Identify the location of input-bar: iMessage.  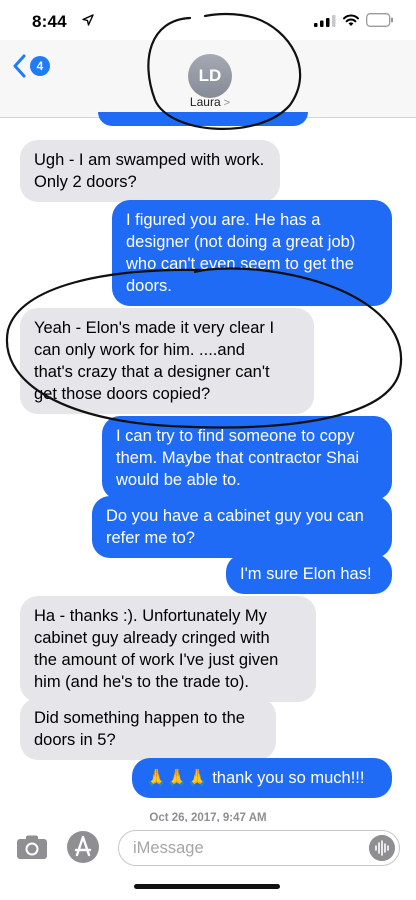
(208, 861).